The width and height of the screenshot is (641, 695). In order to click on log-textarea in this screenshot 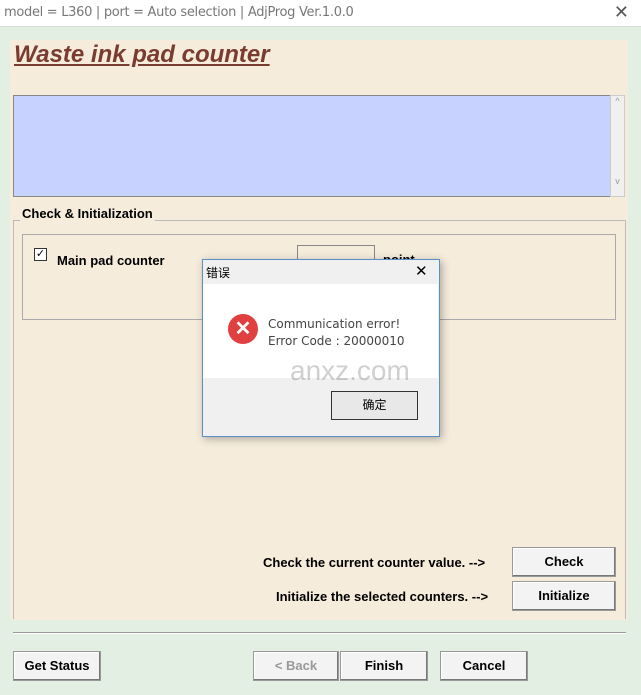, I will do `click(312, 146)`.